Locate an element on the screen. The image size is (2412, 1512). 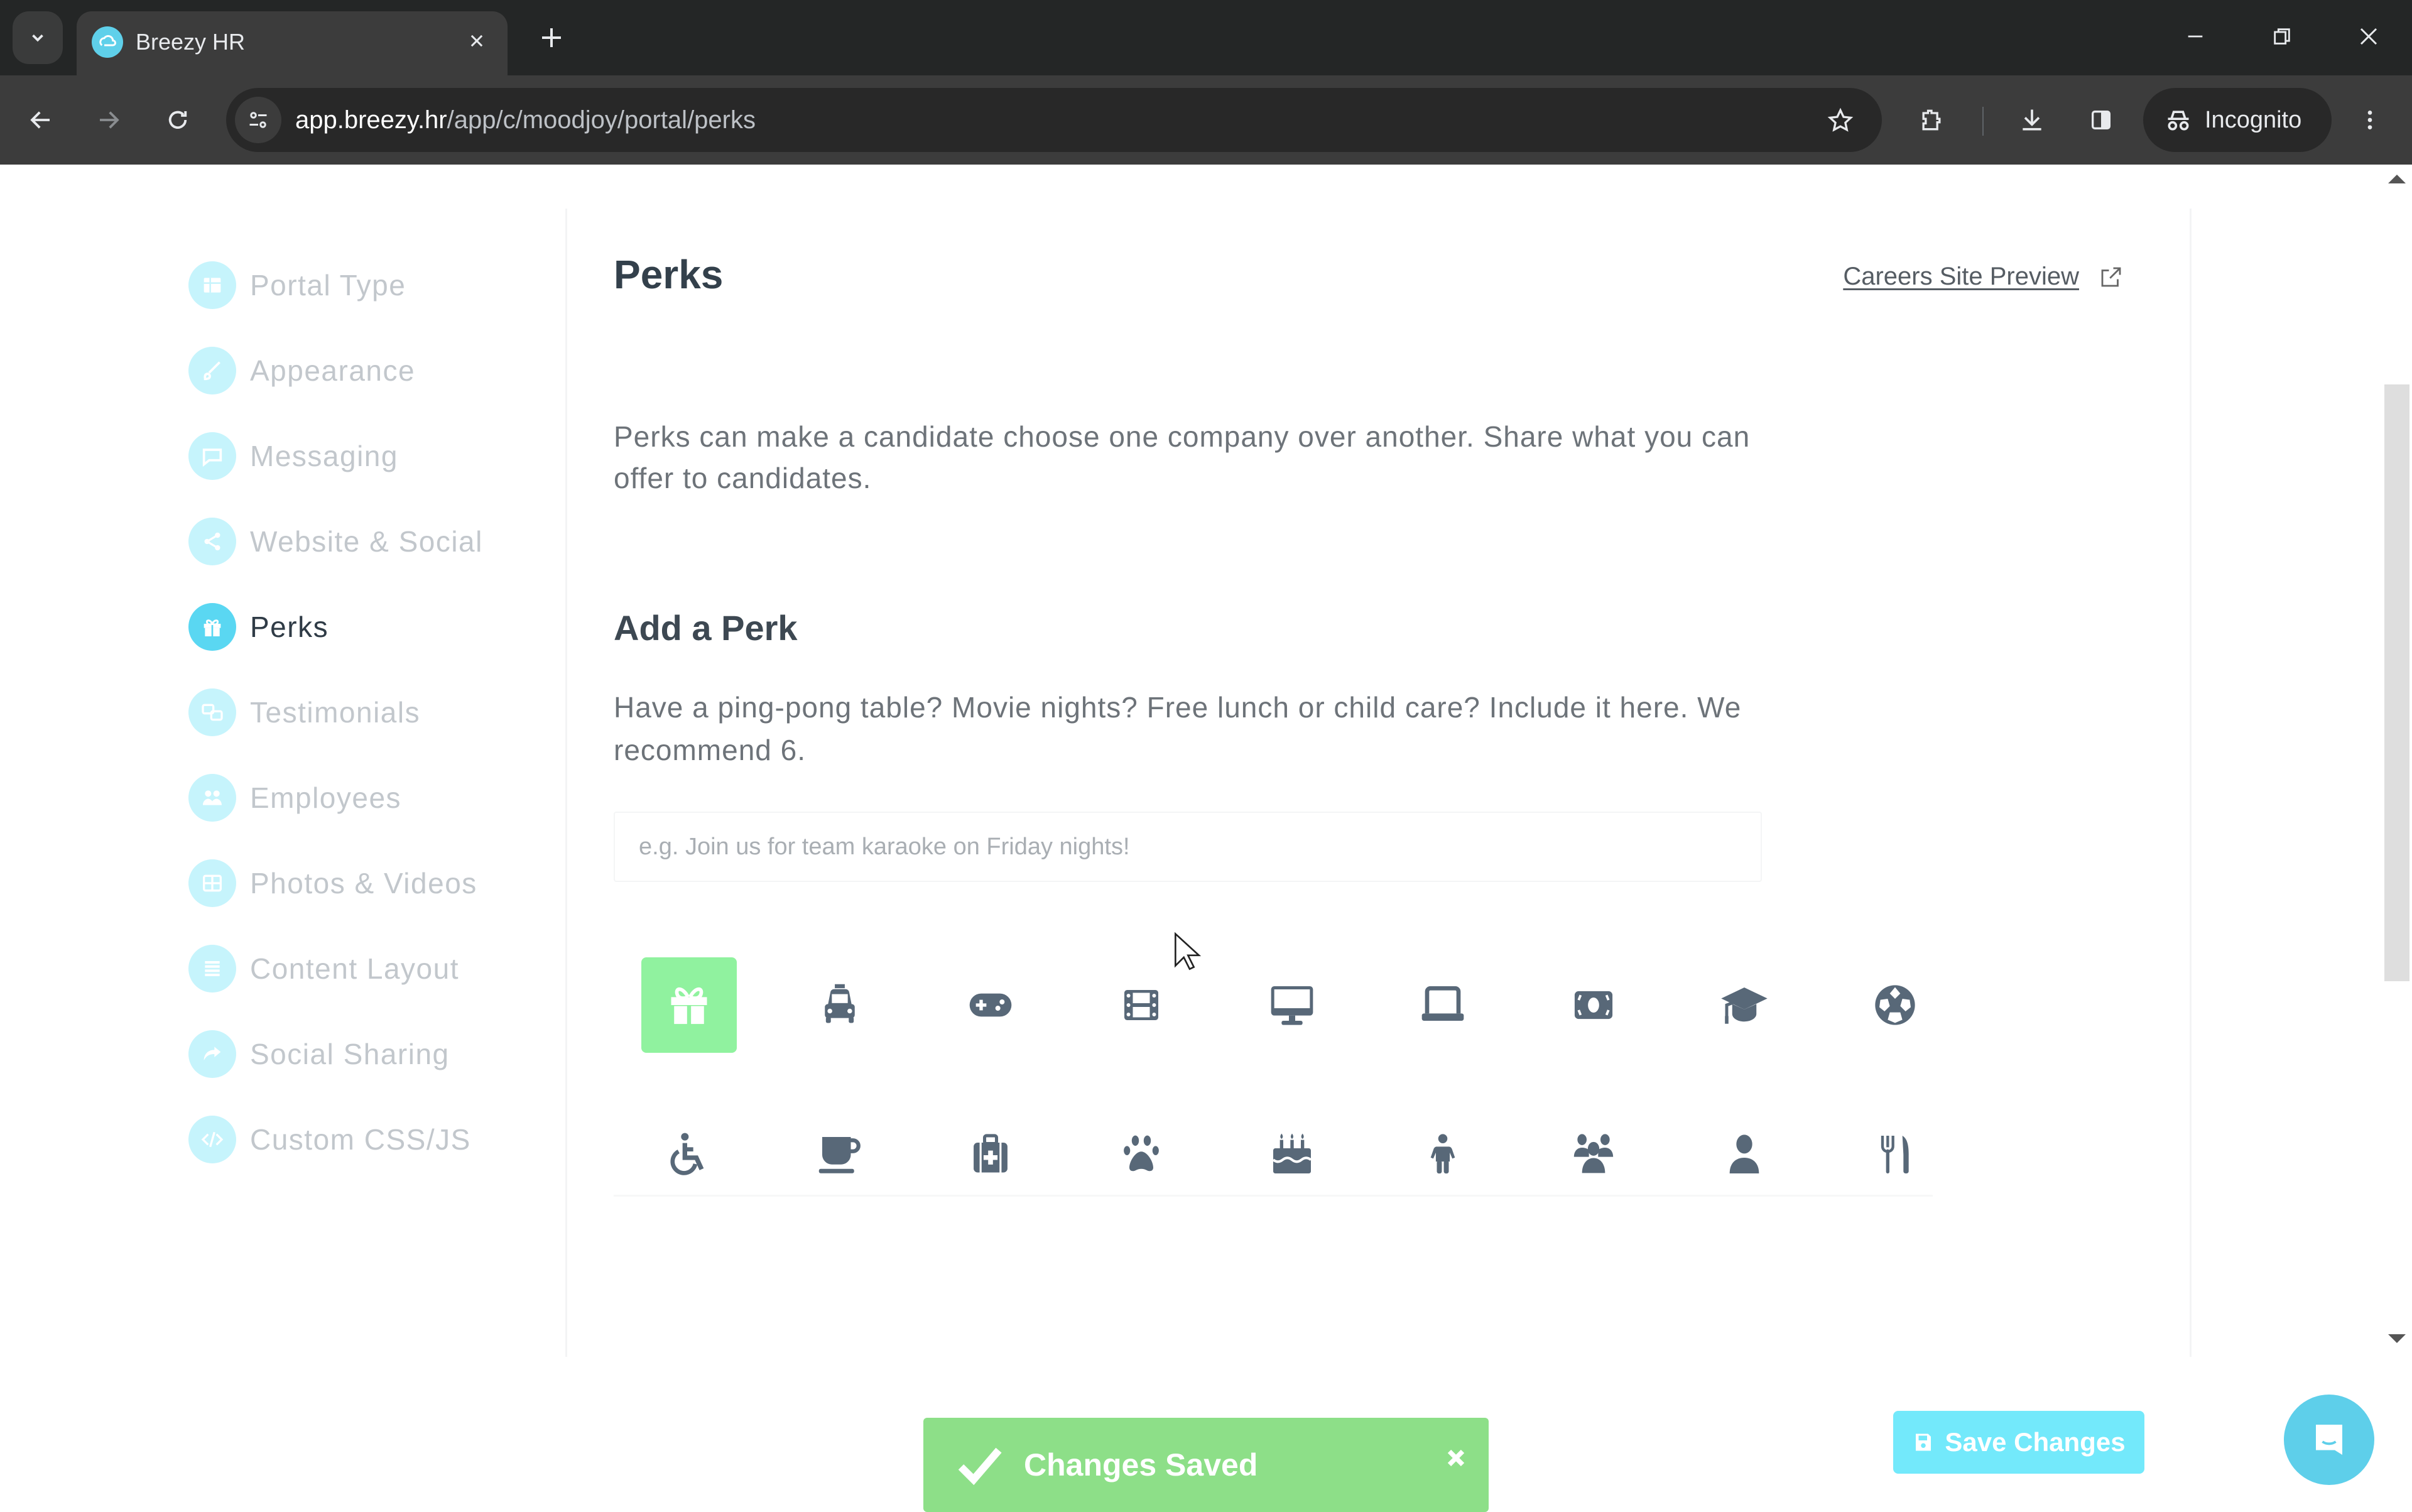
incognito-icon is located at coordinates (2178, 121).